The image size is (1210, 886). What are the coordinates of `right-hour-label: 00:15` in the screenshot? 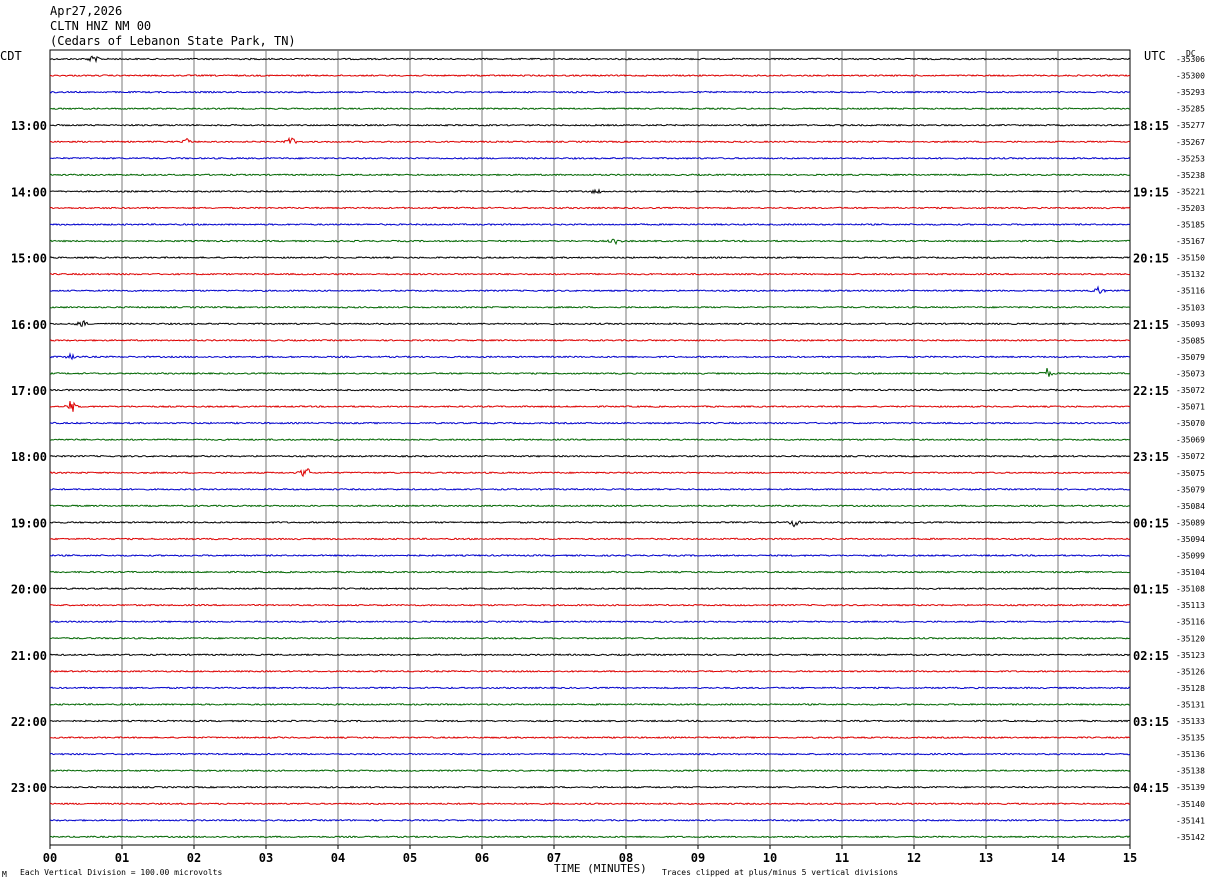 It's located at (1151, 523).